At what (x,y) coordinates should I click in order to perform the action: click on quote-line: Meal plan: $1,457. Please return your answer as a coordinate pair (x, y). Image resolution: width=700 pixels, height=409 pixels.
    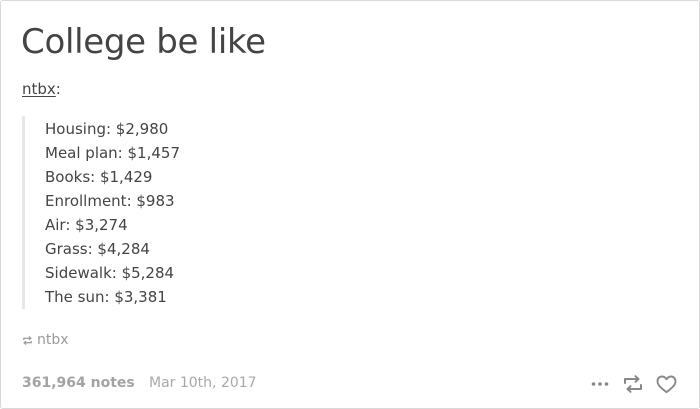
    Looking at the image, I should click on (112, 153).